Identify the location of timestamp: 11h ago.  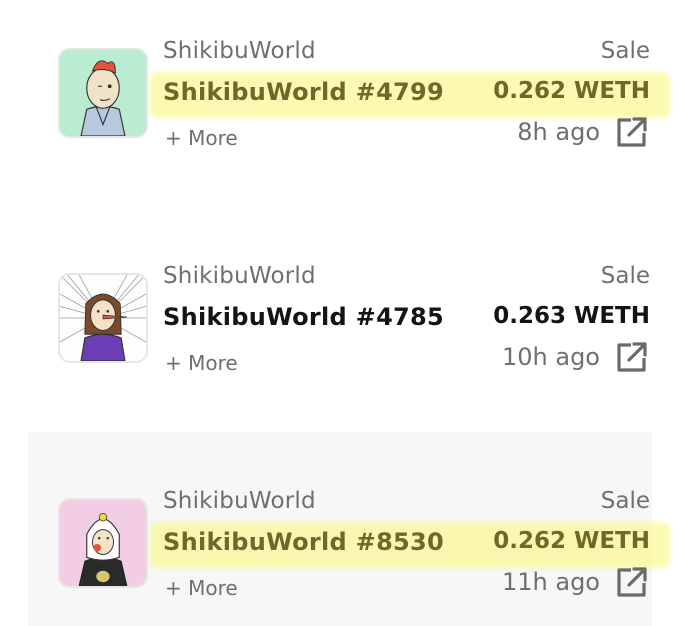
(550, 582).